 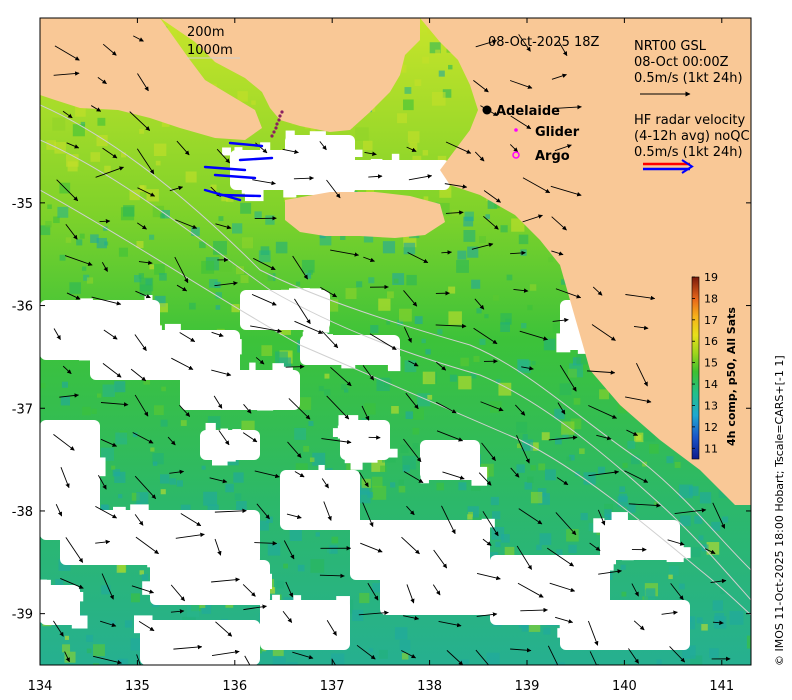 I want to click on y-tick-label: -36, so click(x=22, y=307).